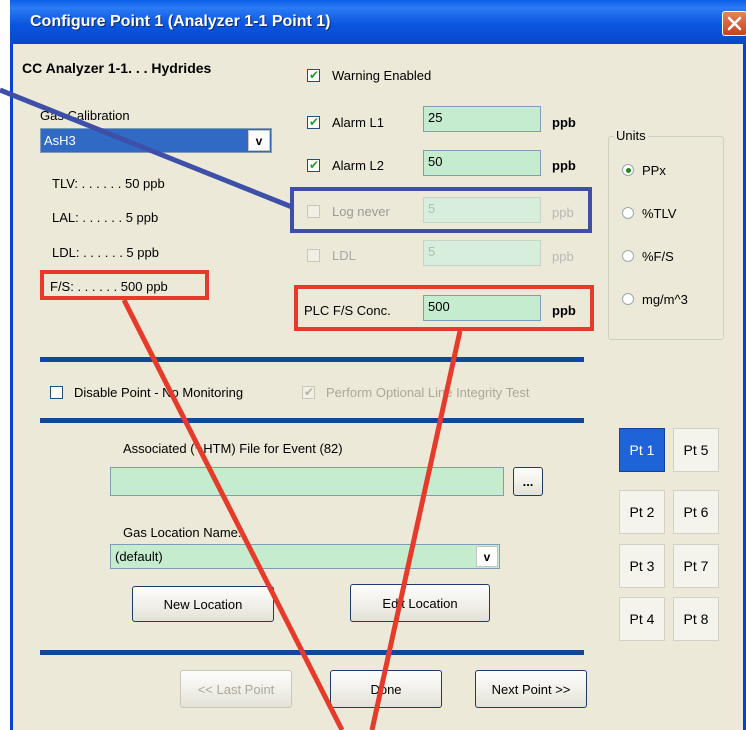 The height and width of the screenshot is (730, 746). What do you see at coordinates (696, 450) in the screenshot?
I see `point-button-5: Pt 5` at bounding box center [696, 450].